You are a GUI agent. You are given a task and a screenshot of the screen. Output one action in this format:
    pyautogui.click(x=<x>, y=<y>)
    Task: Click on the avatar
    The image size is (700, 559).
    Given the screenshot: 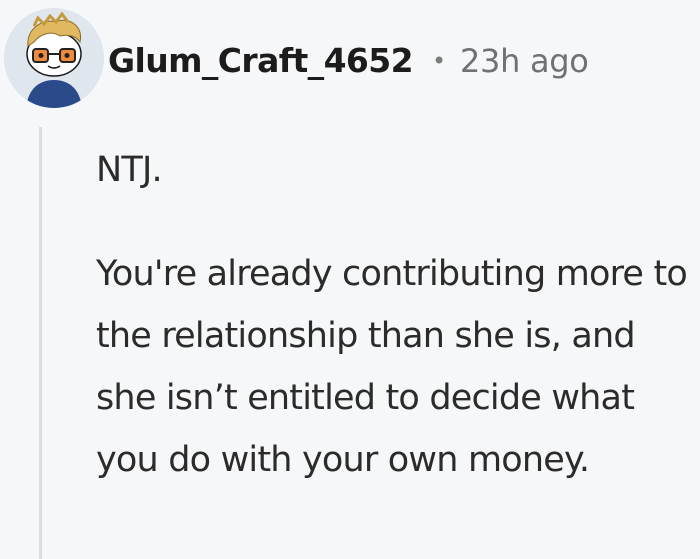 What is the action you would take?
    pyautogui.click(x=54, y=58)
    